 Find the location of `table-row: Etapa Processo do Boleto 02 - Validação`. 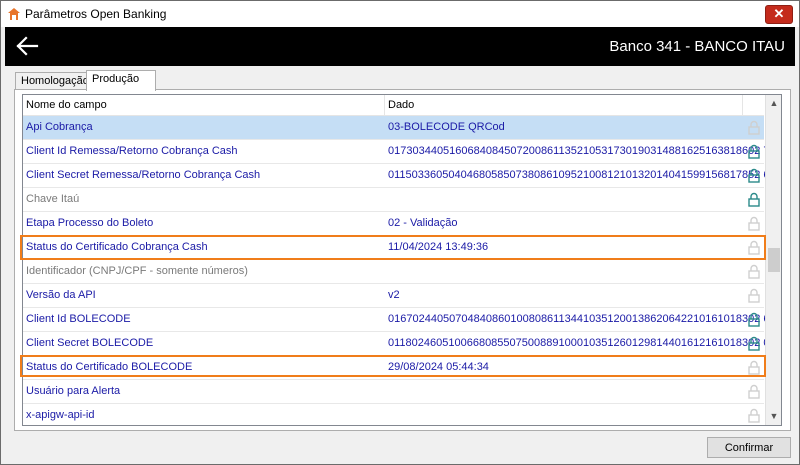

table-row: Etapa Processo do Boleto 02 - Validação is located at coordinates (393, 224).